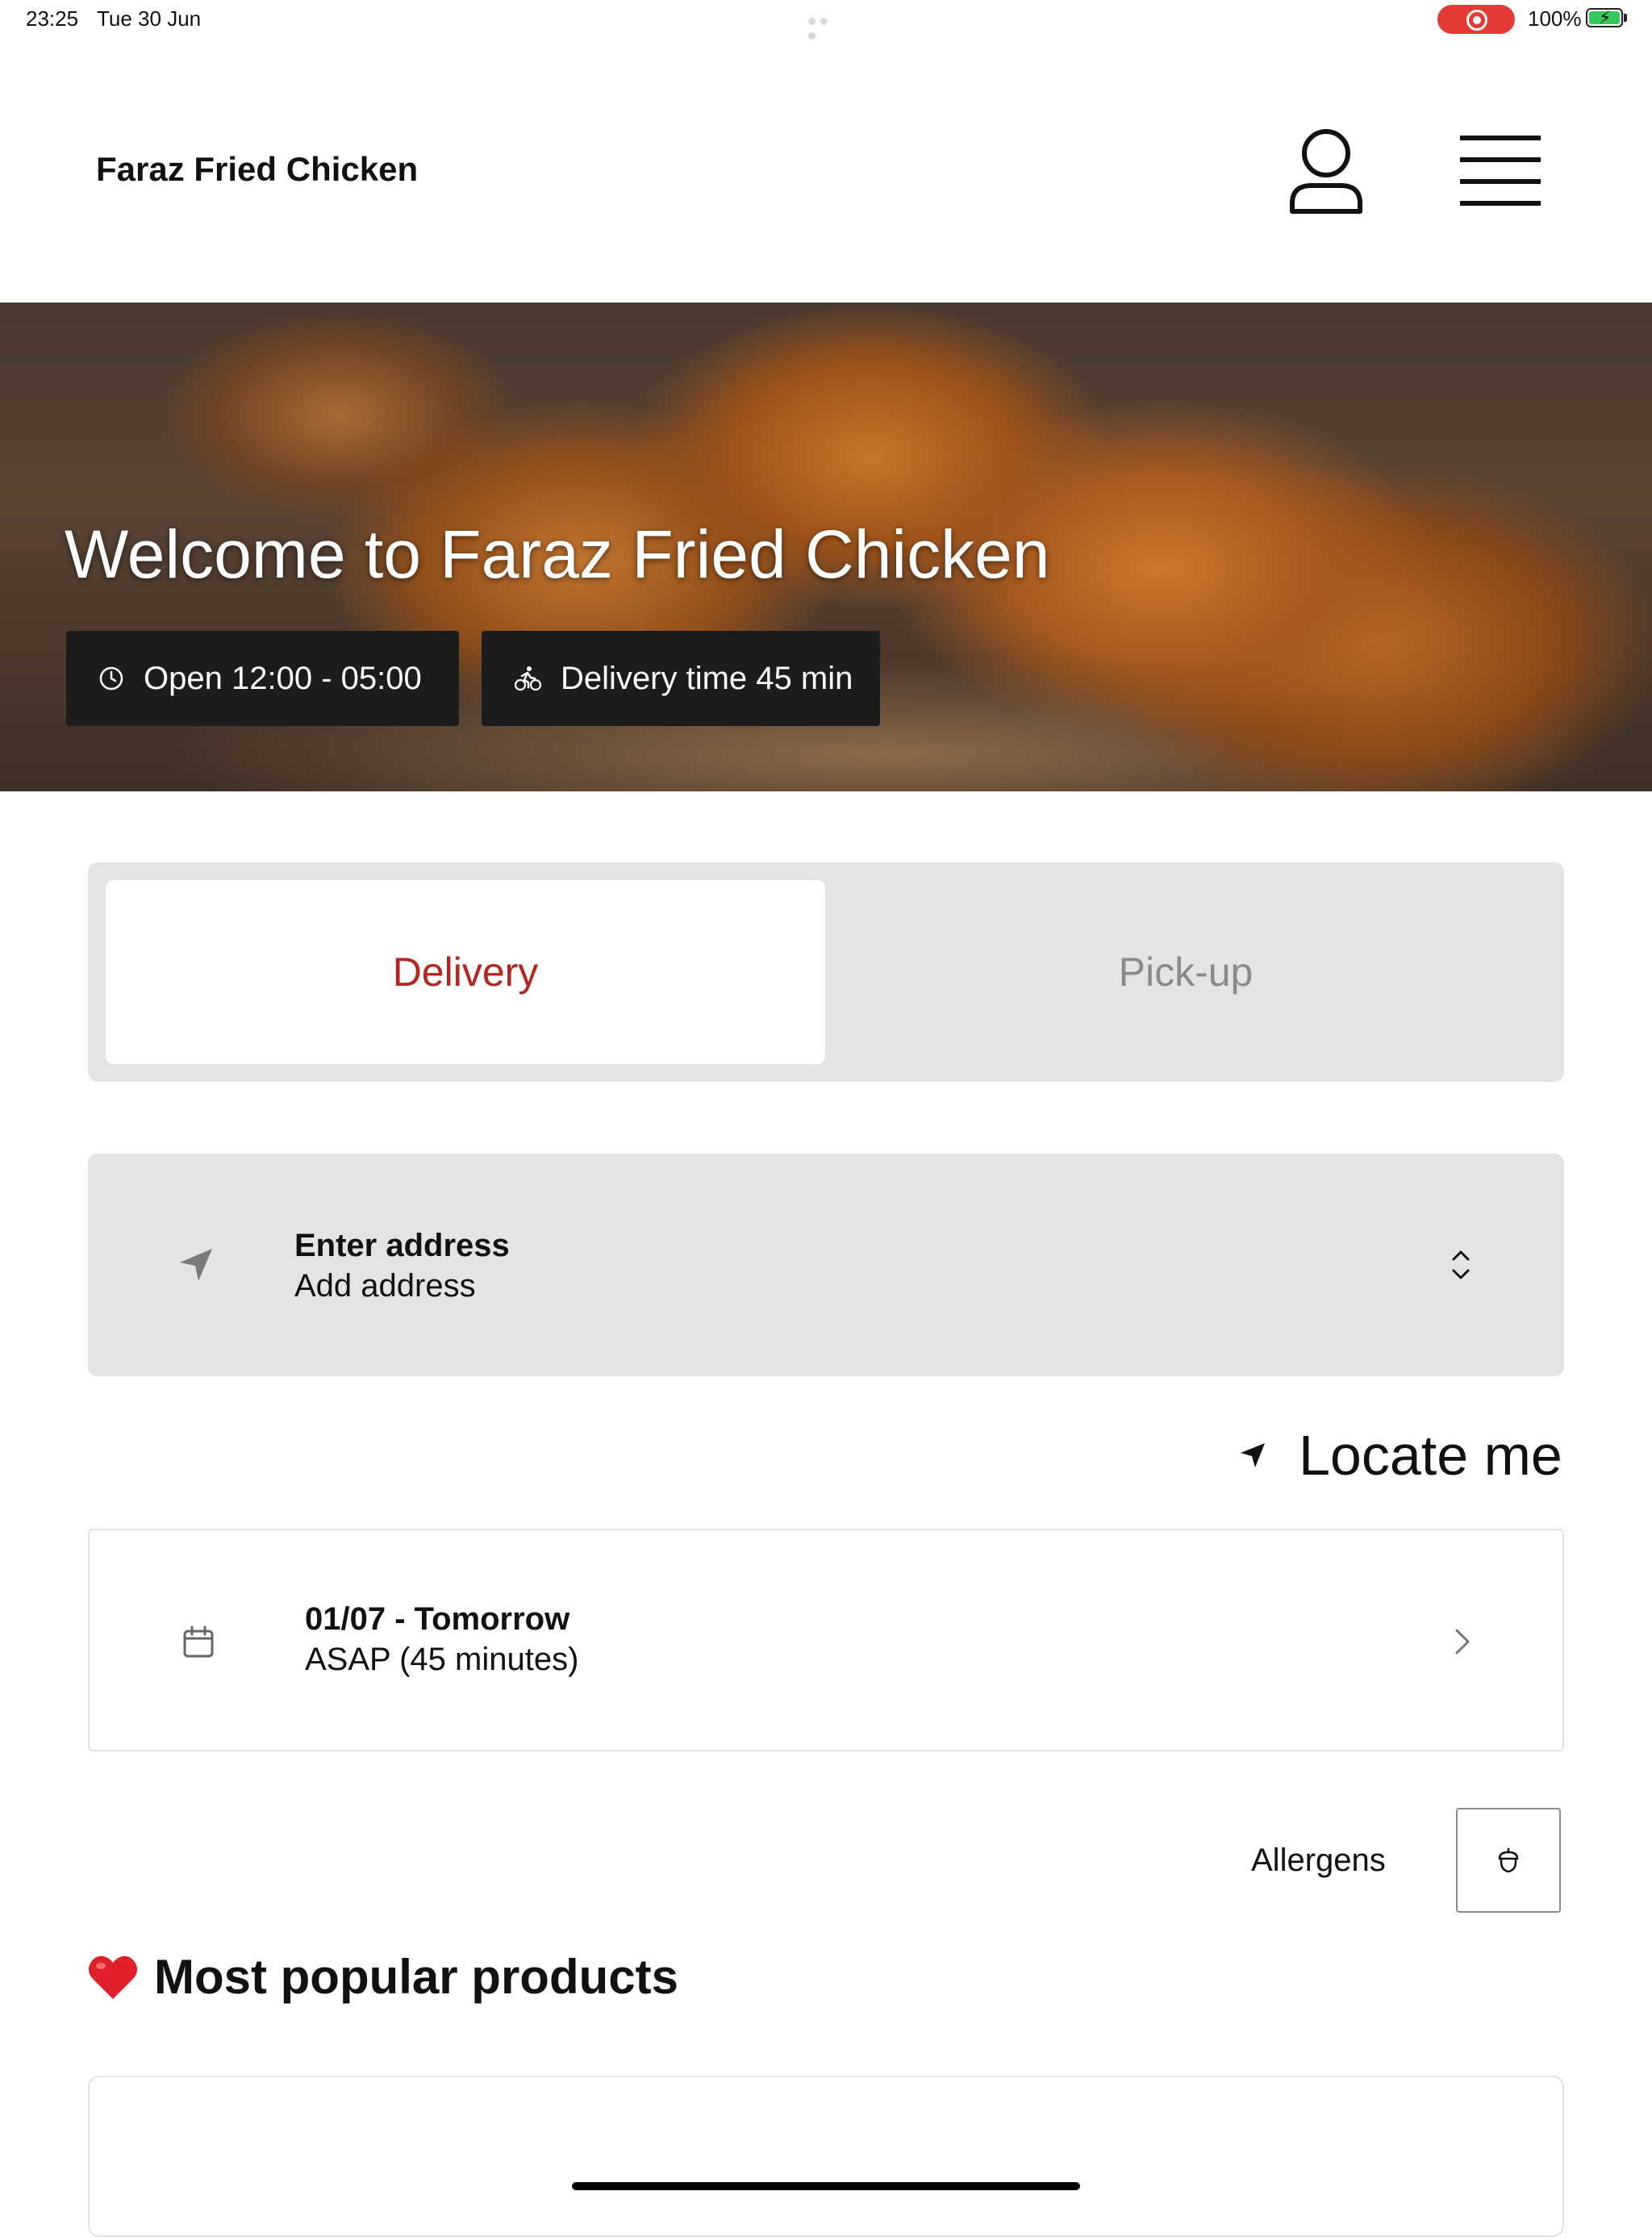  I want to click on user-icon, so click(1326, 171).